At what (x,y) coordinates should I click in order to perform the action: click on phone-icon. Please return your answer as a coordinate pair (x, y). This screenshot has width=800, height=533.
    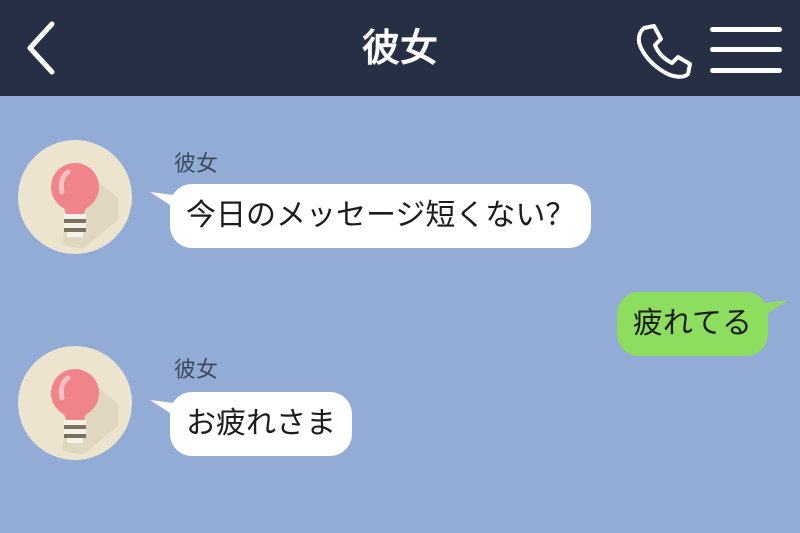
    Looking at the image, I should click on (665, 50).